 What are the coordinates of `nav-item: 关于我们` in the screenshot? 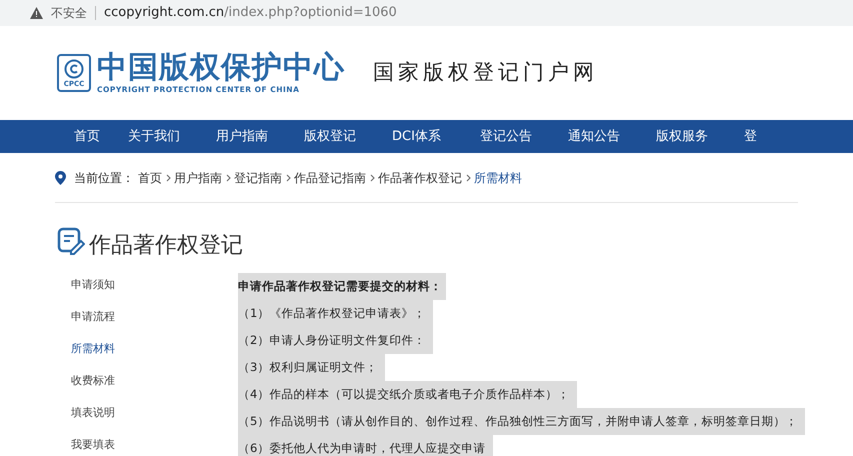 It's located at (158, 136).